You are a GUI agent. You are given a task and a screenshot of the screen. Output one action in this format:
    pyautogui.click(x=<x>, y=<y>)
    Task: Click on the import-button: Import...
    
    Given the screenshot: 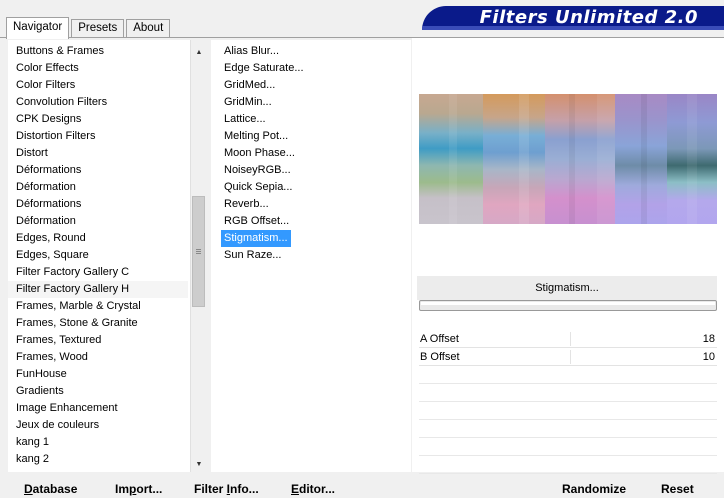 What is the action you would take?
    pyautogui.click(x=138, y=489)
    